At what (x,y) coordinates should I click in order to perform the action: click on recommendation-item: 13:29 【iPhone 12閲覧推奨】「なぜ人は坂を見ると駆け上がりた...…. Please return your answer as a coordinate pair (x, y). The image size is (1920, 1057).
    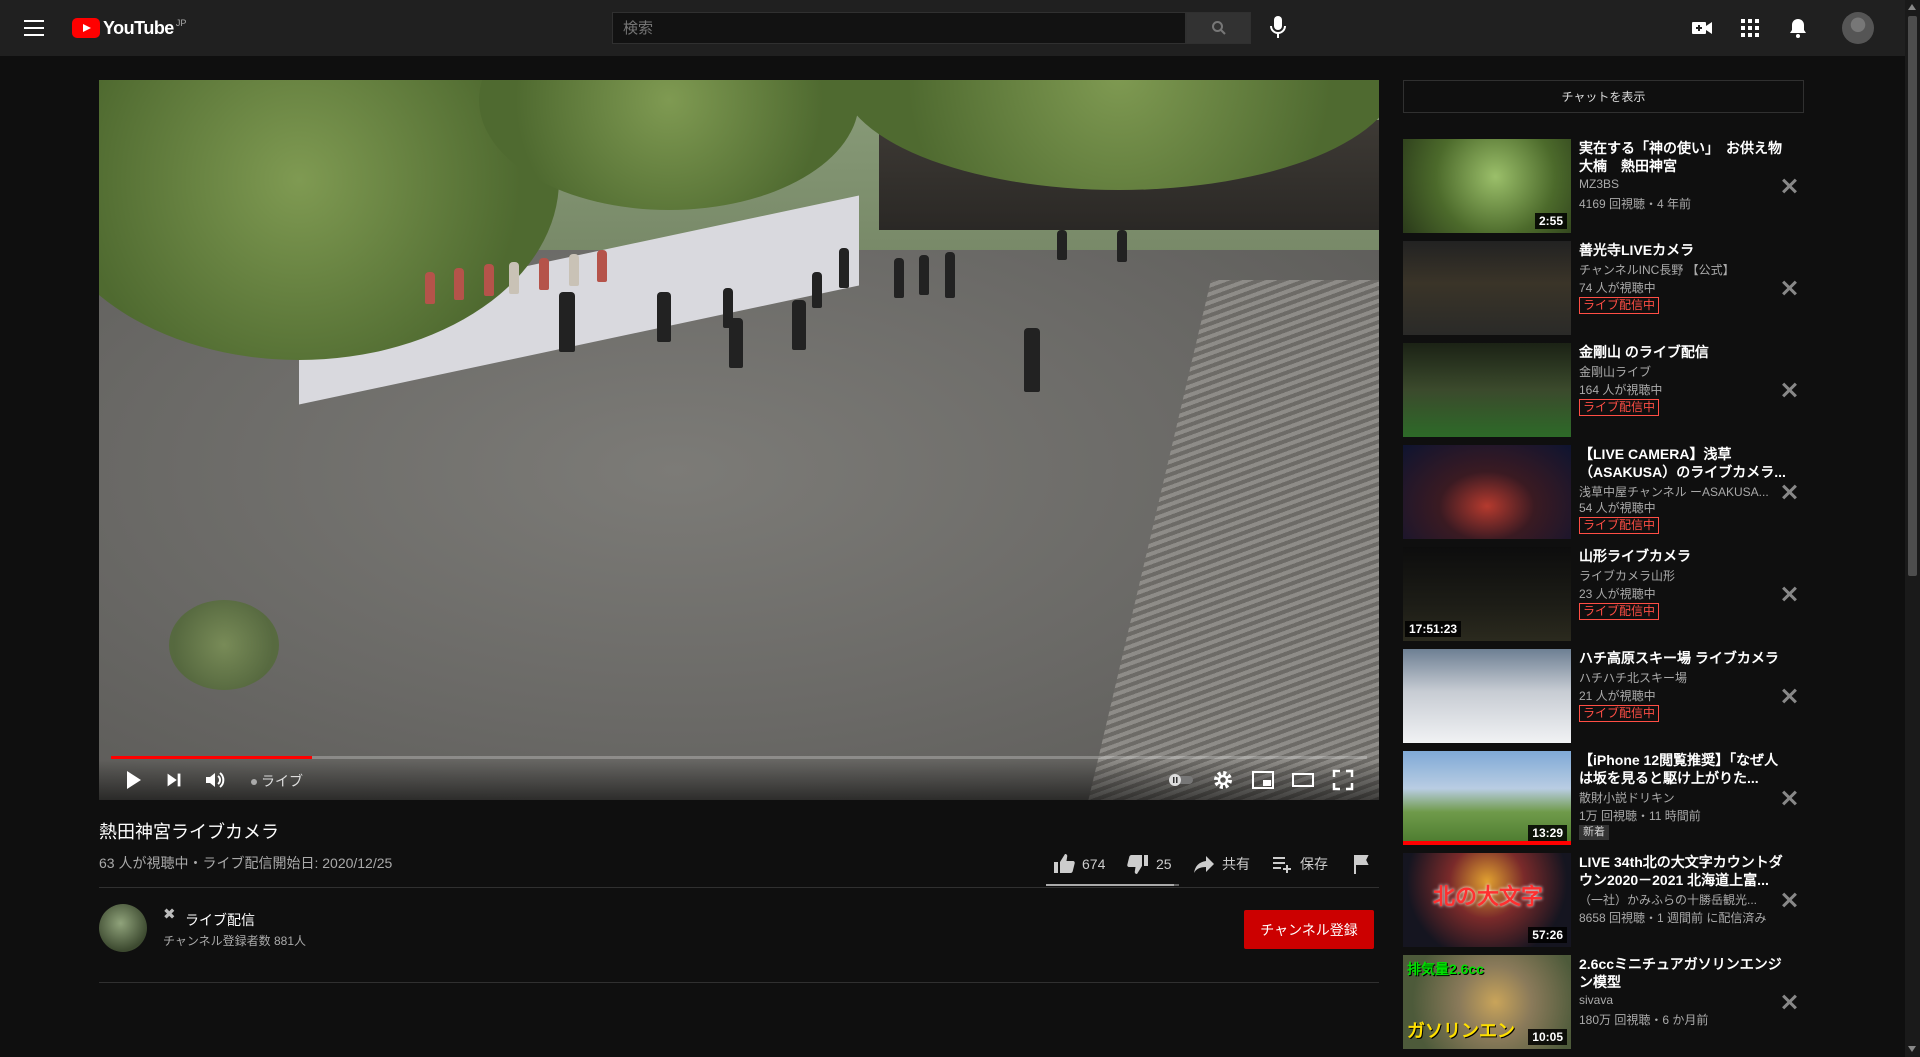
    Looking at the image, I should click on (1613, 798).